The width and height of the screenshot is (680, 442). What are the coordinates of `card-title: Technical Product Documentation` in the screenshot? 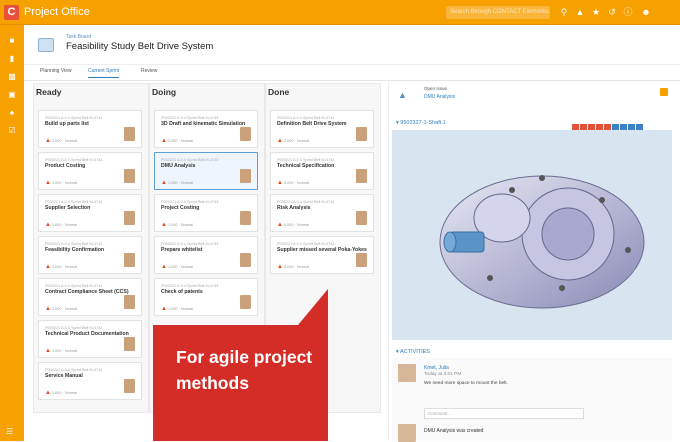 It's located at (87, 334).